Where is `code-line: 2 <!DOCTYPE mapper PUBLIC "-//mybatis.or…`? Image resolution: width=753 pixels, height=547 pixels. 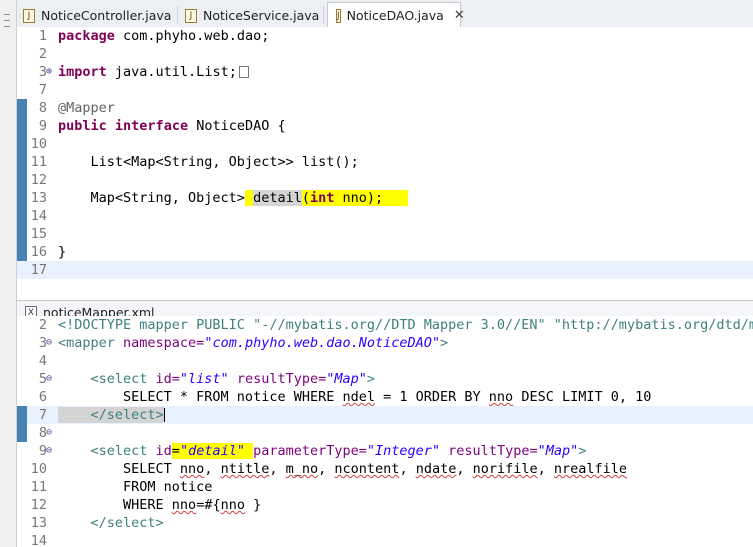
code-line: 2 <!DOCTYPE mapper PUBLIC "-//mybatis.or… is located at coordinates (385, 325).